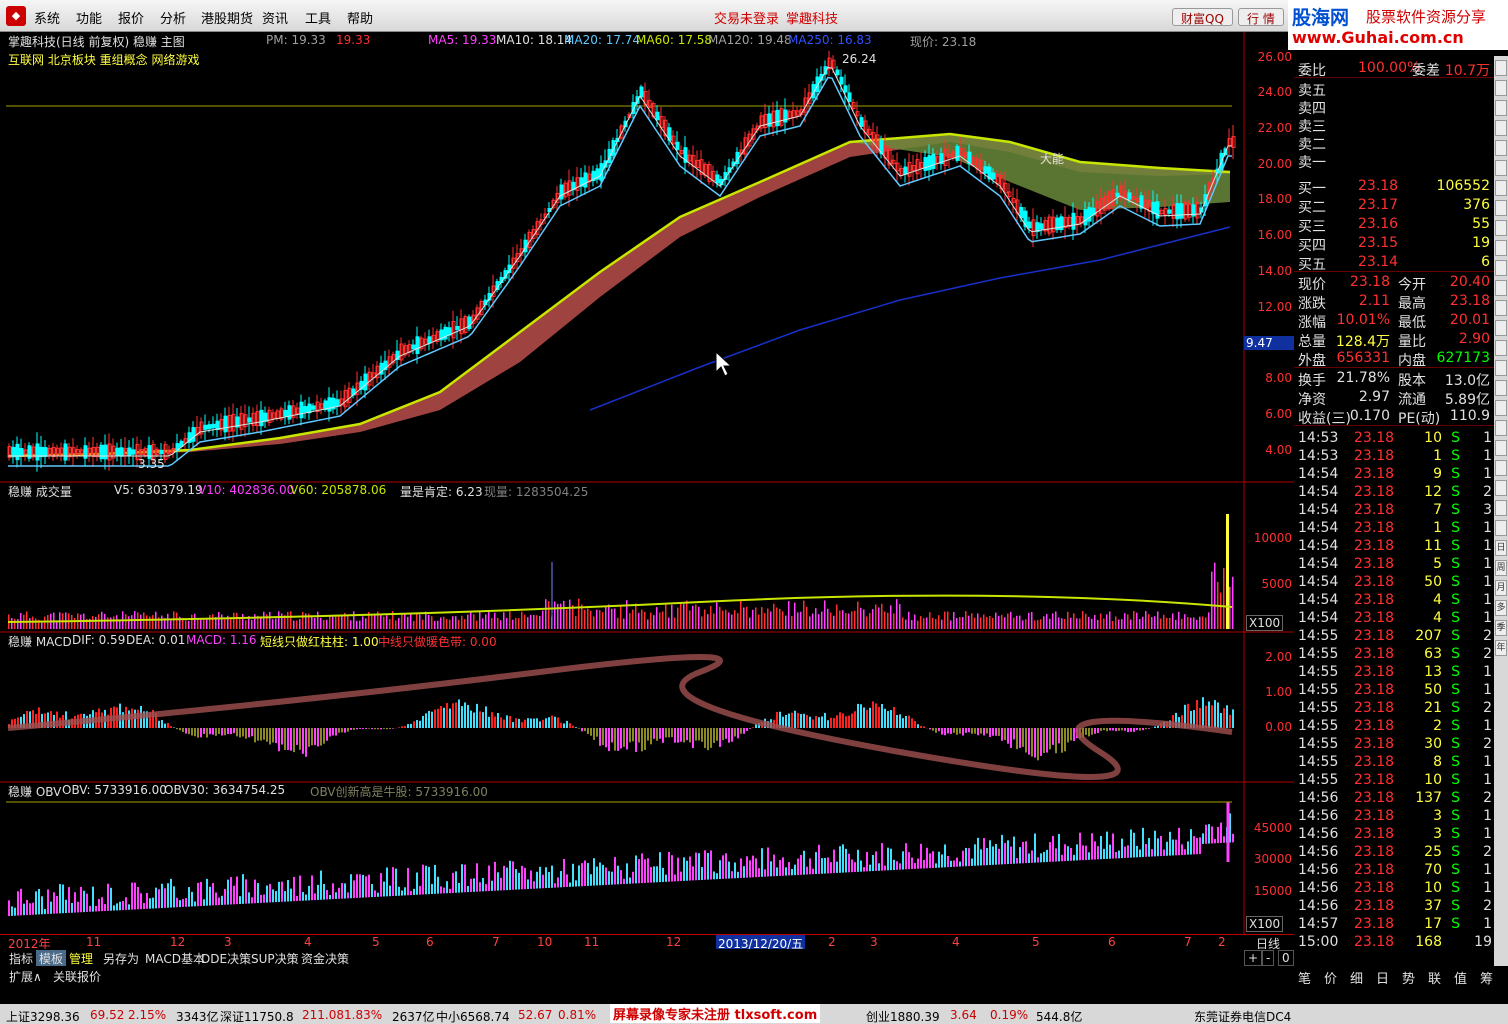 The height and width of the screenshot is (1024, 1508). I want to click on tab-expand: 扩展∧, so click(25, 976).